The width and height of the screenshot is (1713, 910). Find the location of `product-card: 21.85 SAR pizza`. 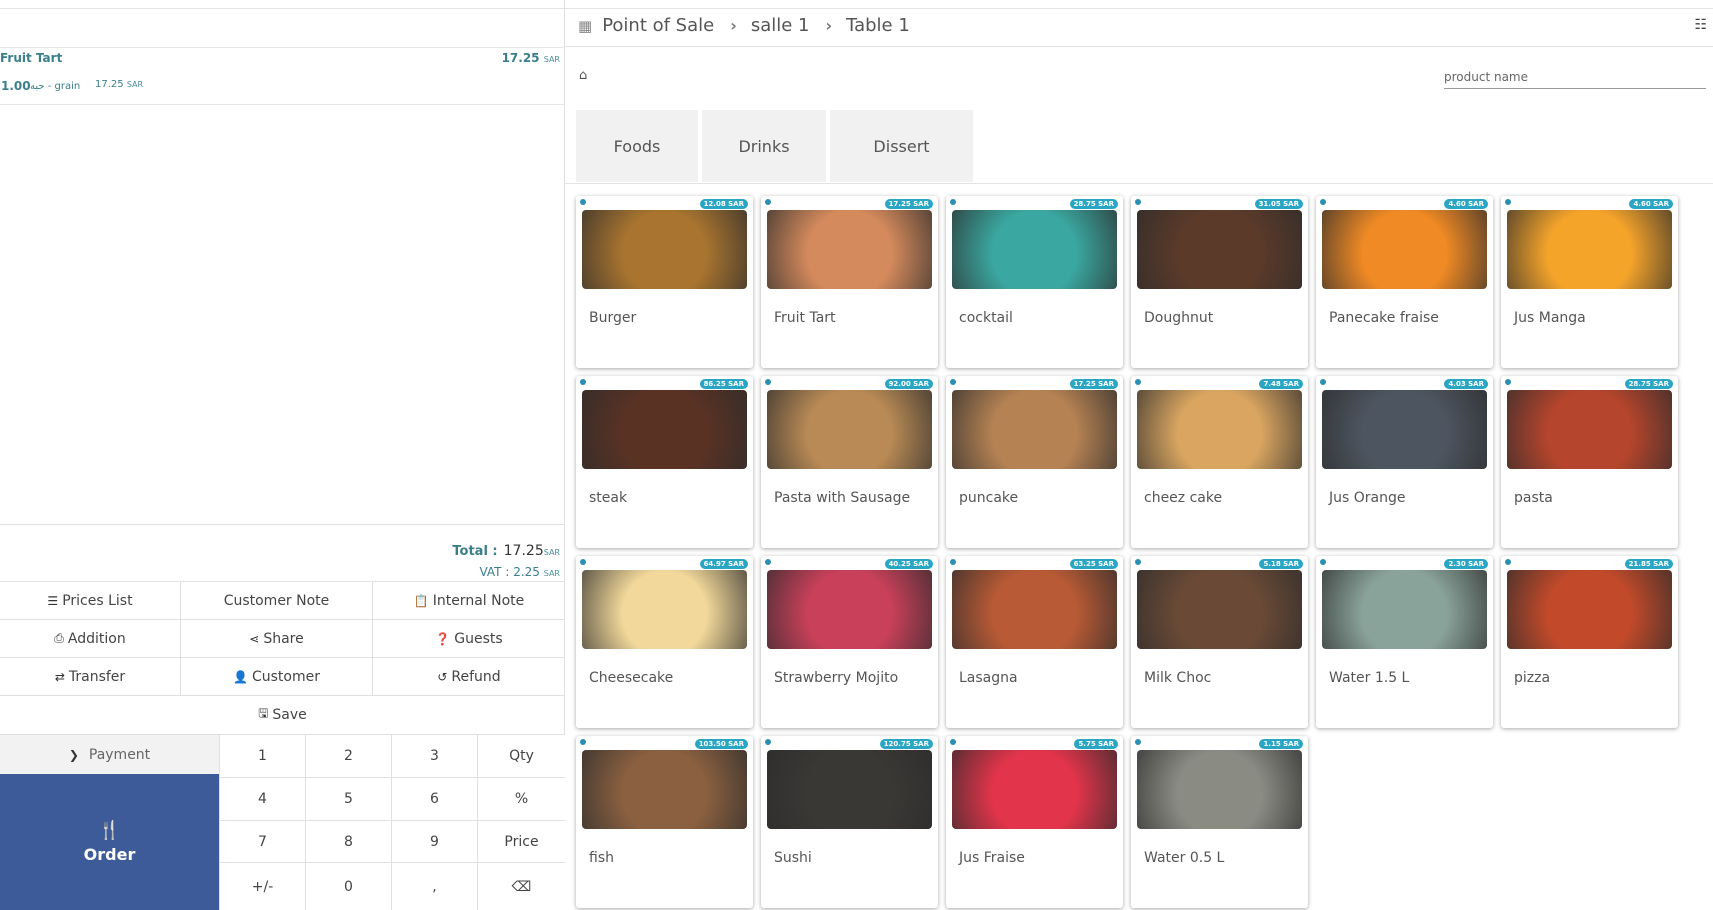

product-card: 21.85 SAR pizza is located at coordinates (1589, 642).